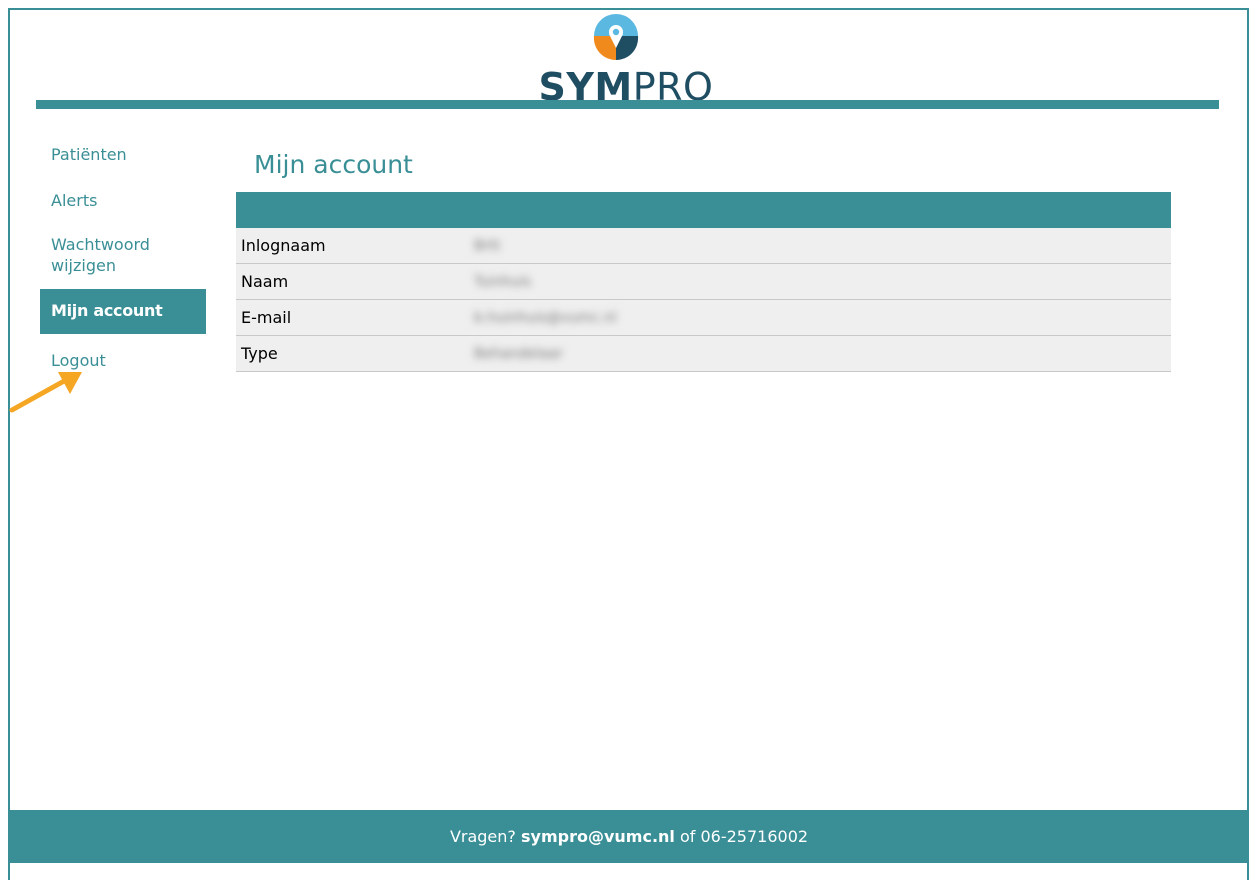  What do you see at coordinates (616, 37) in the screenshot?
I see `logo-icon` at bounding box center [616, 37].